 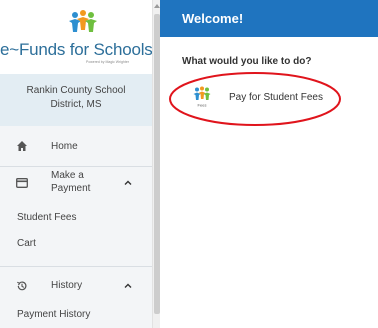 I want to click on people-logo-icon, so click(x=83, y=21).